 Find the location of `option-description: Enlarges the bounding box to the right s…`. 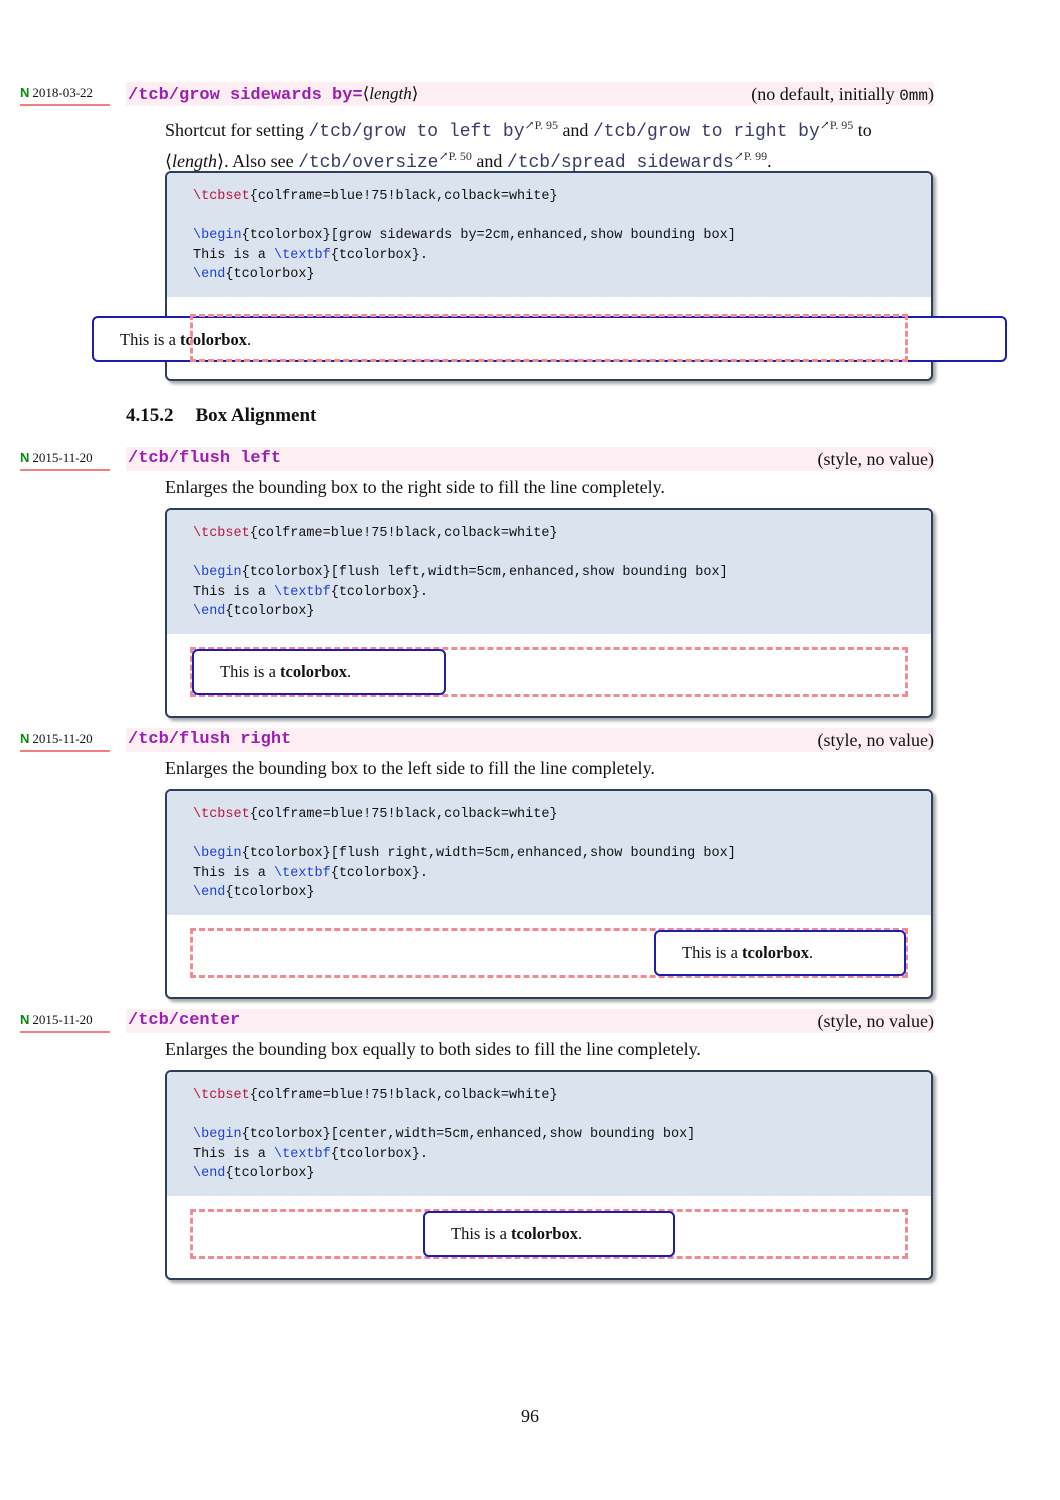

option-description: Enlarges the bounding box to the right s… is located at coordinates (415, 487).